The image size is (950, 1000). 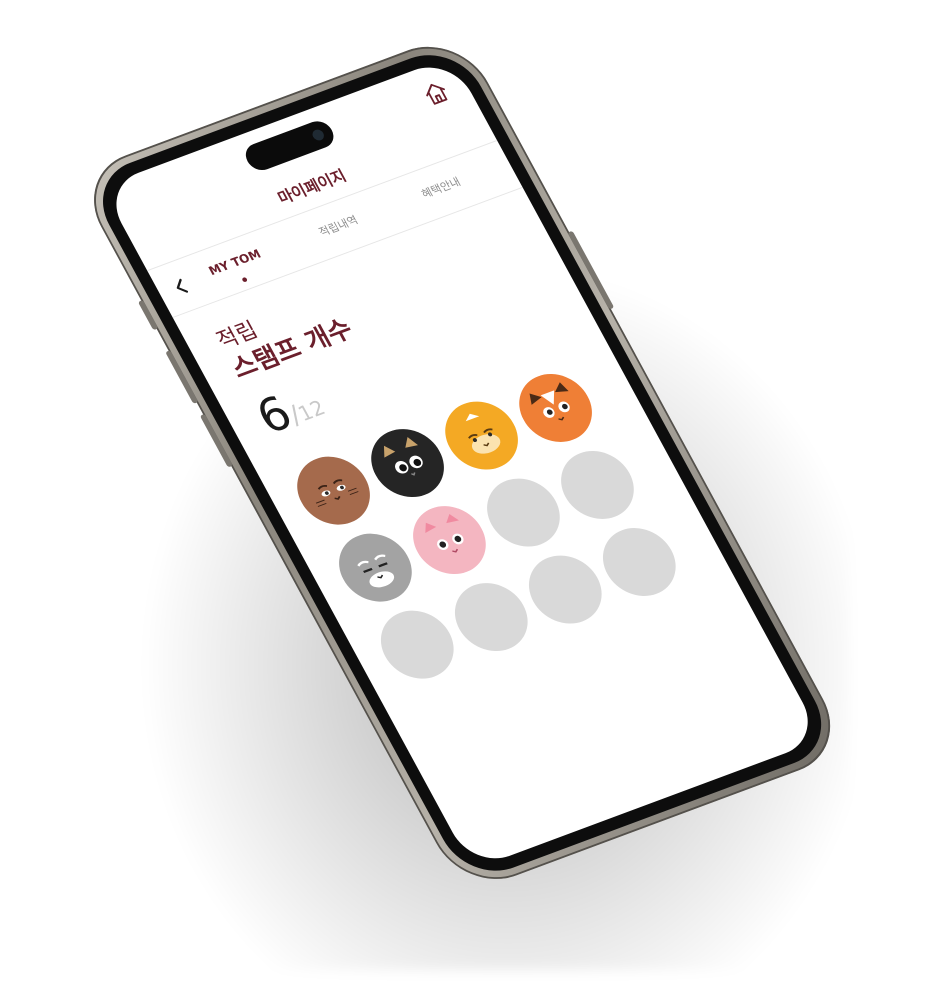 What do you see at coordinates (436, 93) in the screenshot?
I see `home-icon` at bounding box center [436, 93].